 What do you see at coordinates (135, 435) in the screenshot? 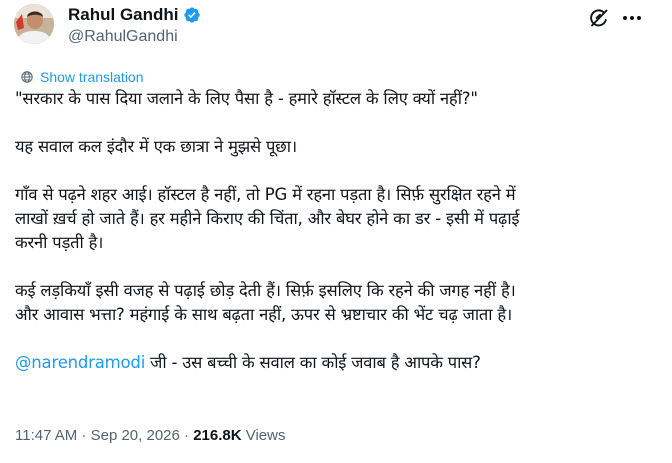
I see `tweet-date: Sep 20, 2026` at bounding box center [135, 435].